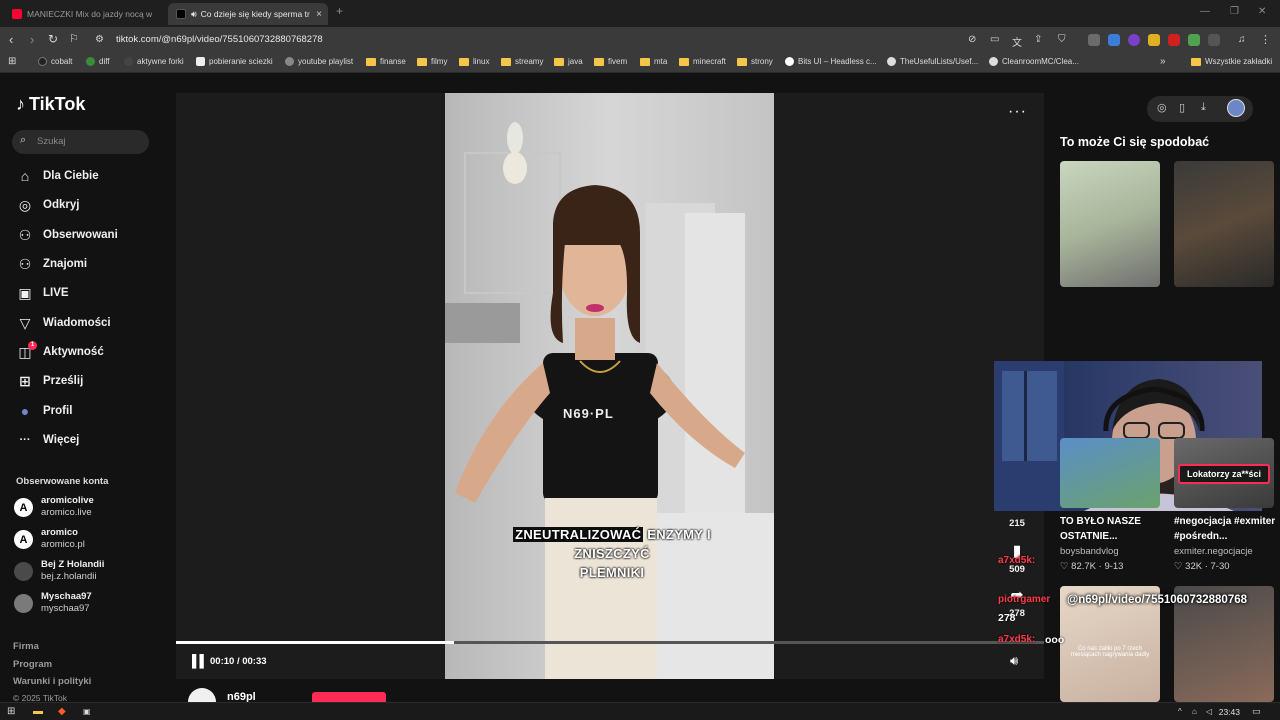  What do you see at coordinates (52, 681) in the screenshot?
I see `footer-link-terms: Warunki i polityki` at bounding box center [52, 681].